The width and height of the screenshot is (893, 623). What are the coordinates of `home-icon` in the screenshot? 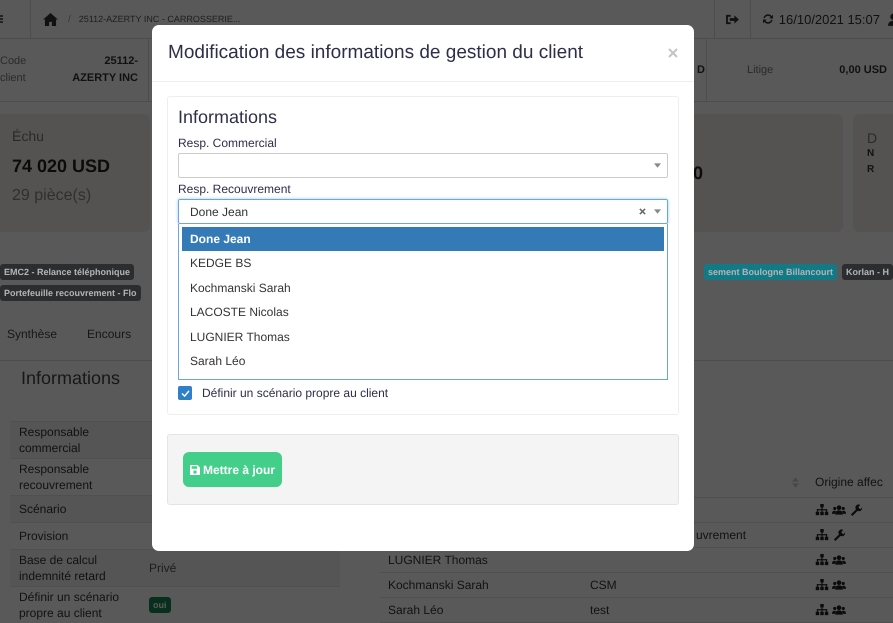 It's located at (50, 19).